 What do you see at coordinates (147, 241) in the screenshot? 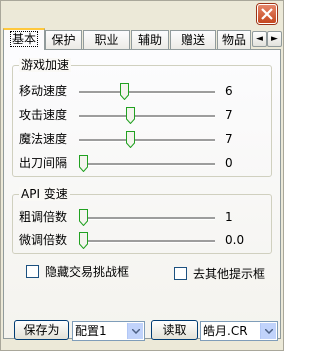
I see `fine-multiplier-slider` at bounding box center [147, 241].